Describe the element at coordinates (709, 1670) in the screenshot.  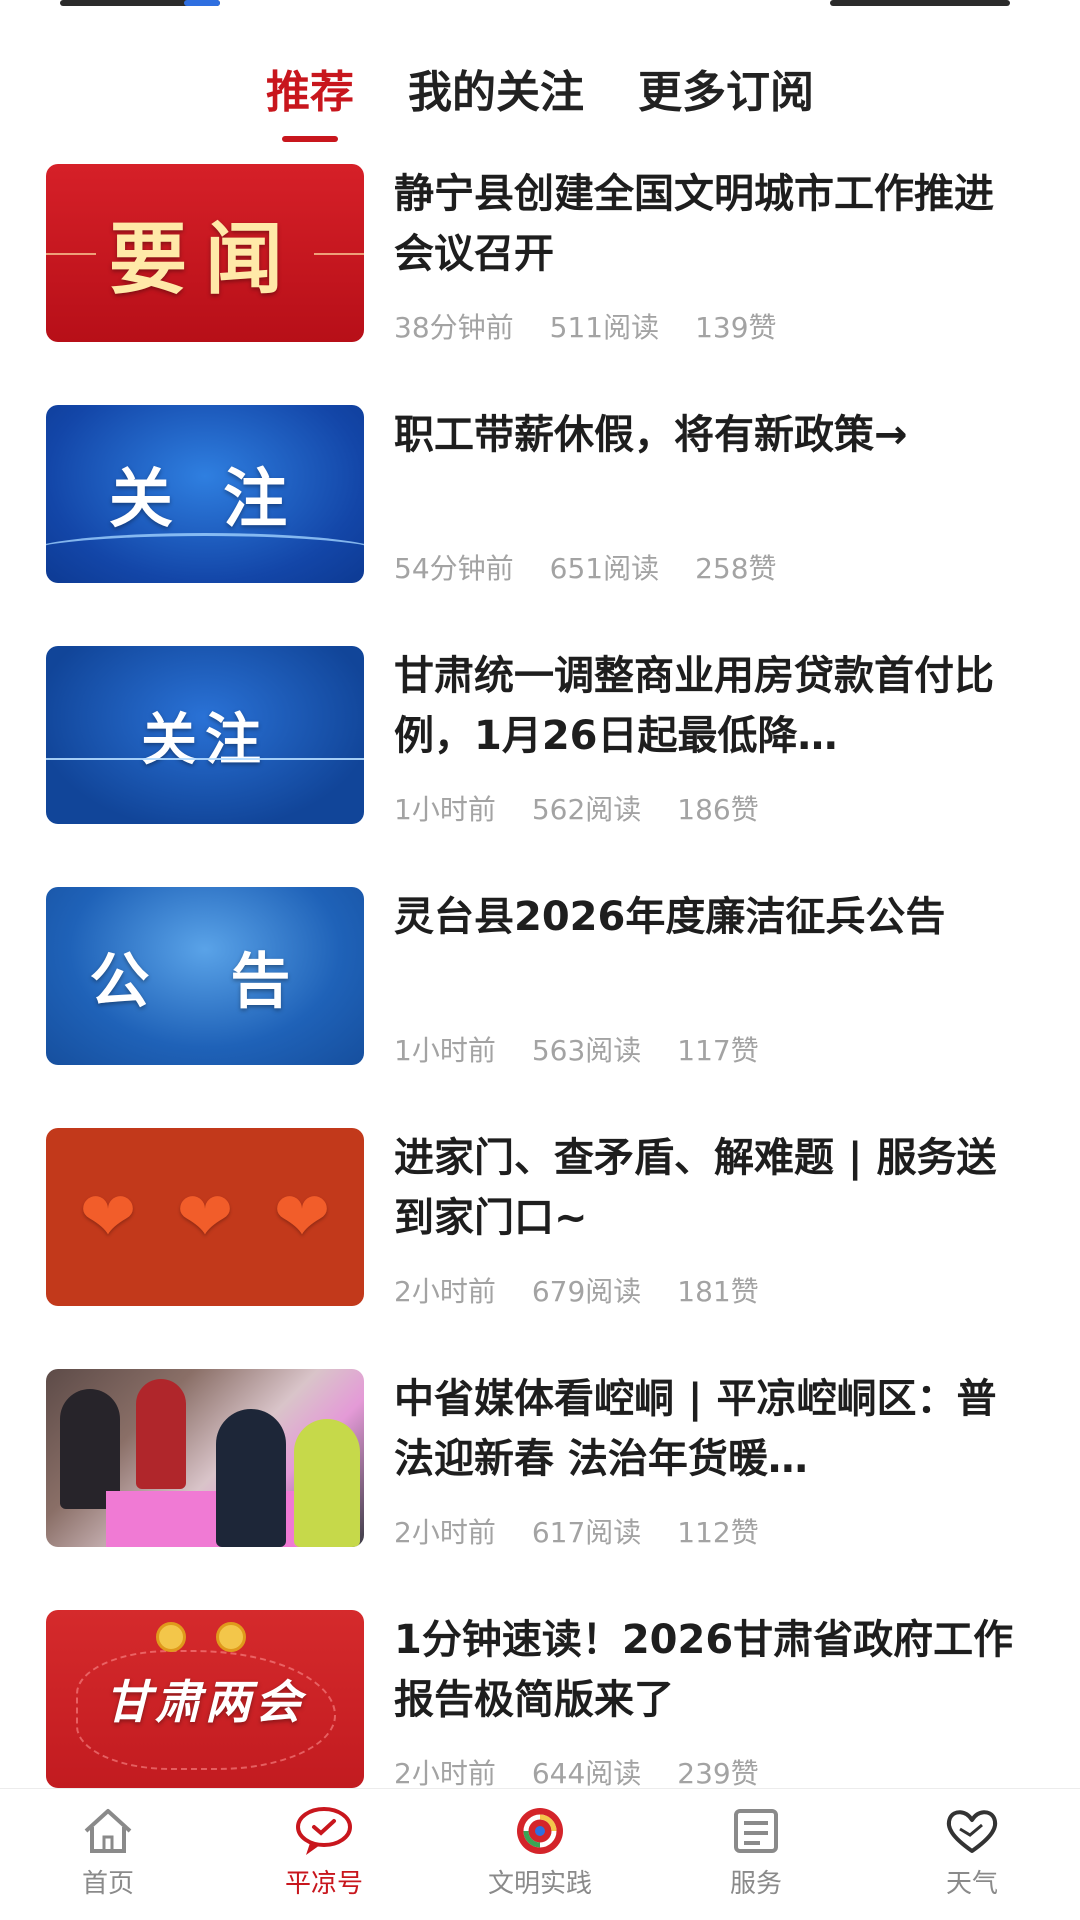
I see `news-title: 1分钟速读！2026甘肃省政府工作报告极简版来了` at that location.